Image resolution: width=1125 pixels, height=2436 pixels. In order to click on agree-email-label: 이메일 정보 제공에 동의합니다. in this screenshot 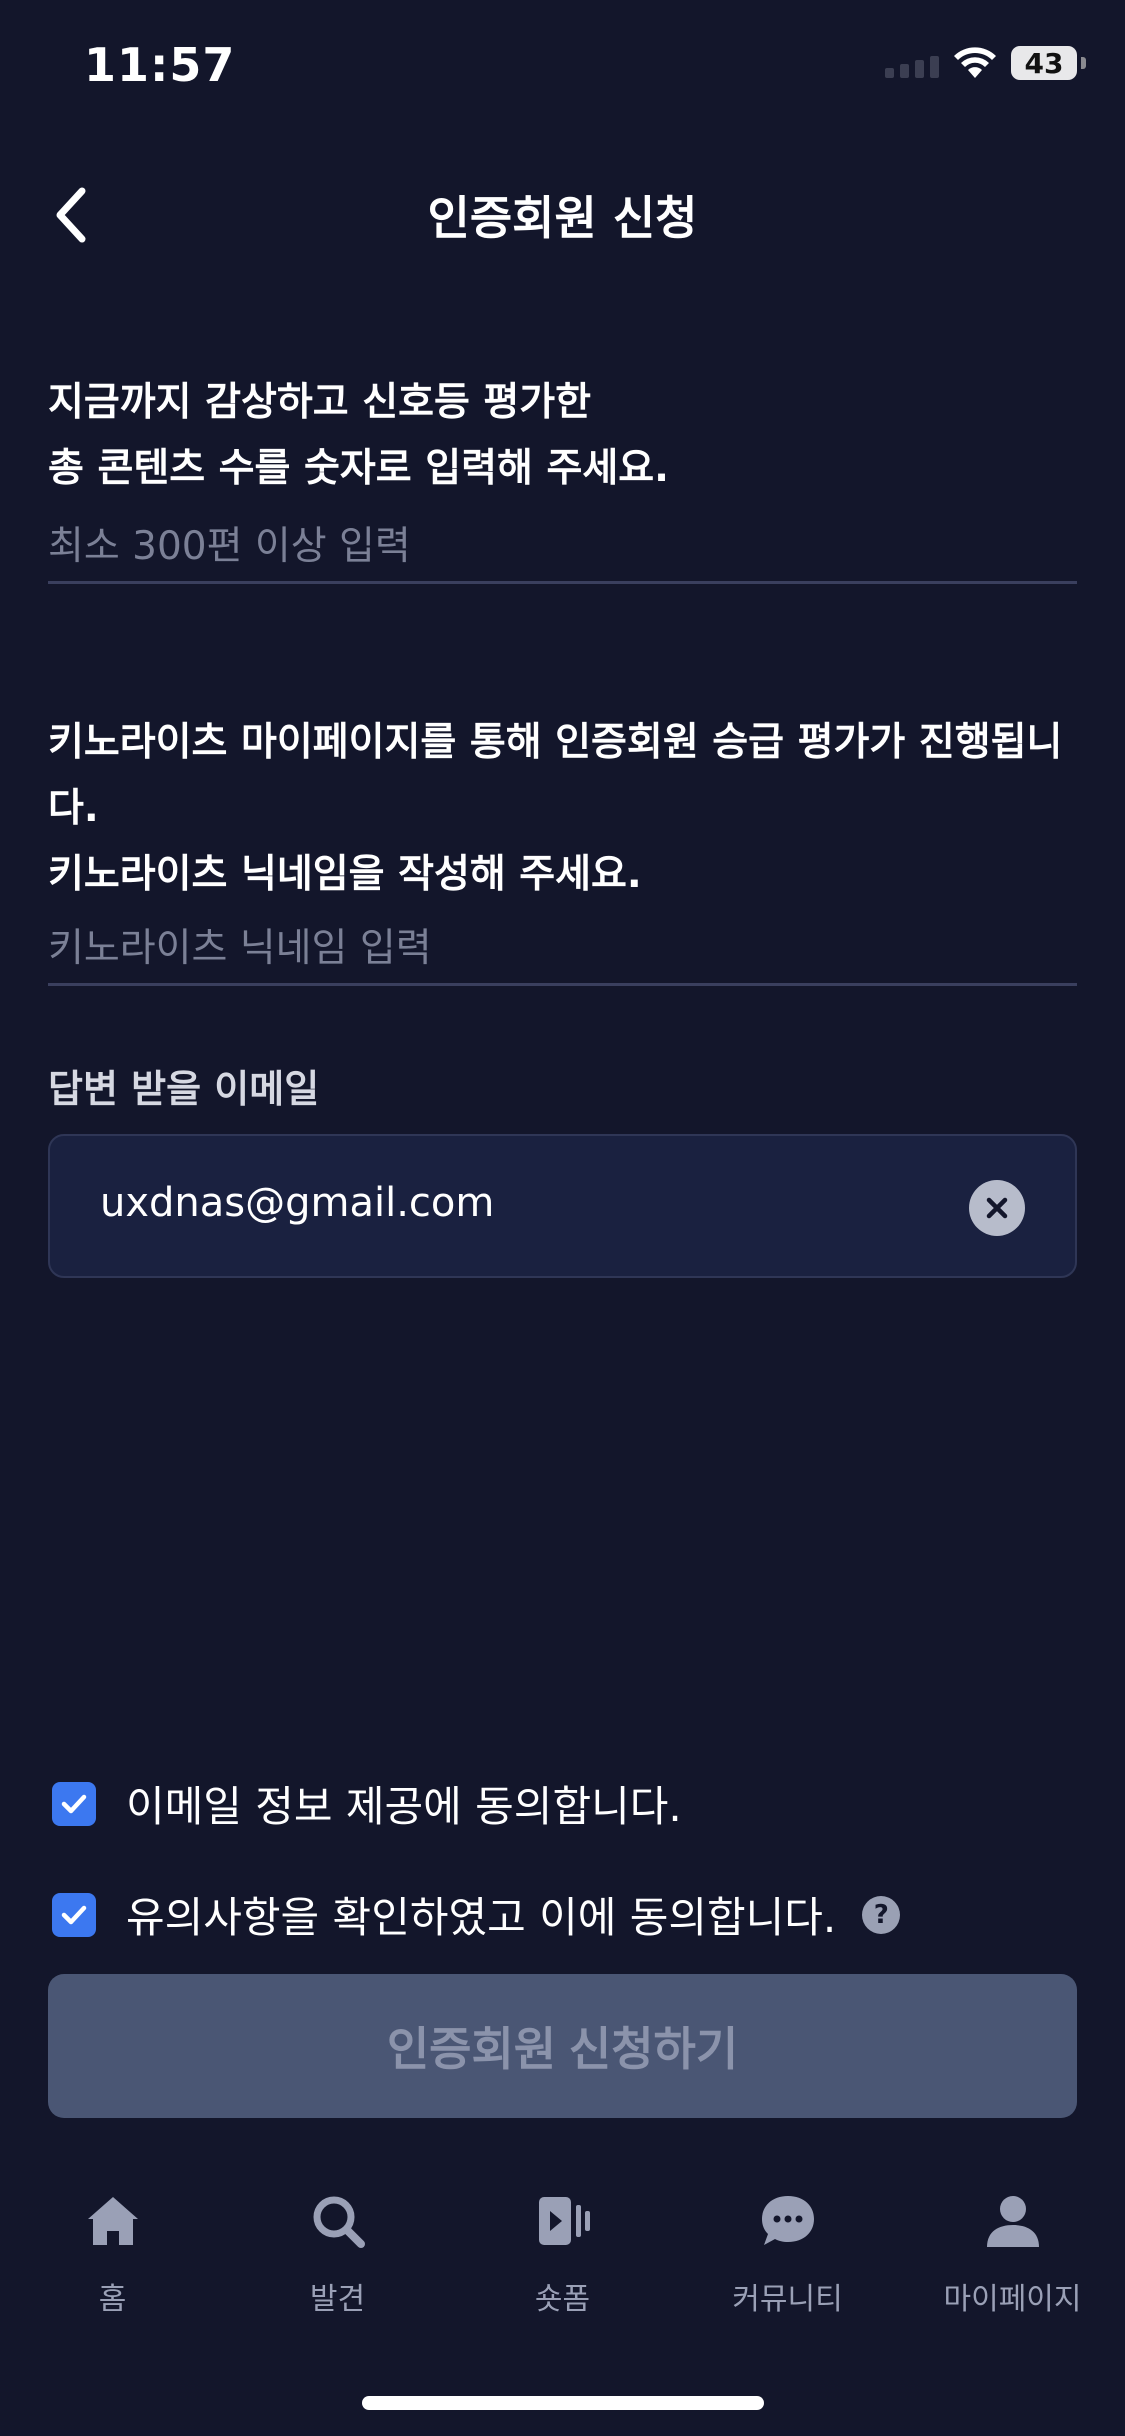, I will do `click(404, 1806)`.